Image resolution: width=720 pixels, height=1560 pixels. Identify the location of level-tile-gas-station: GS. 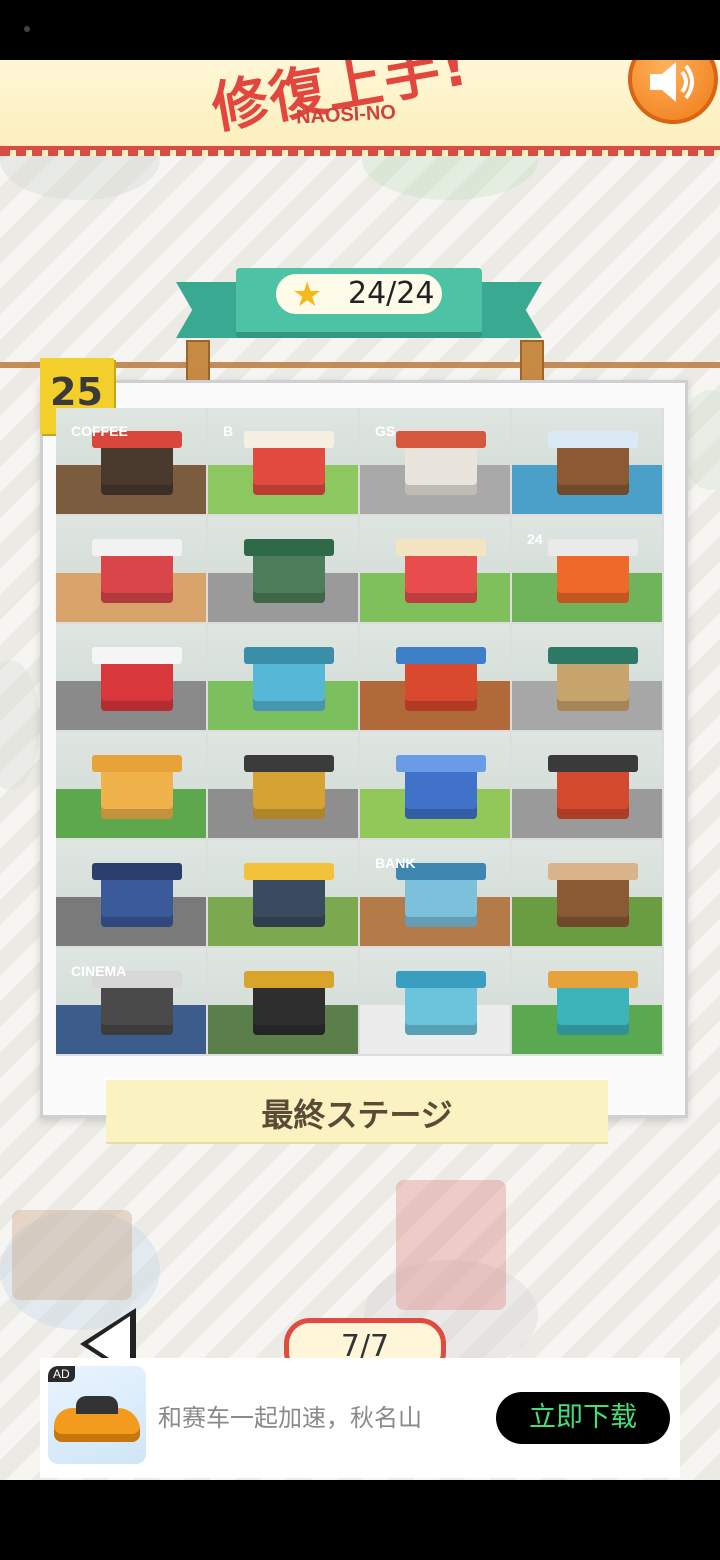
(435, 461).